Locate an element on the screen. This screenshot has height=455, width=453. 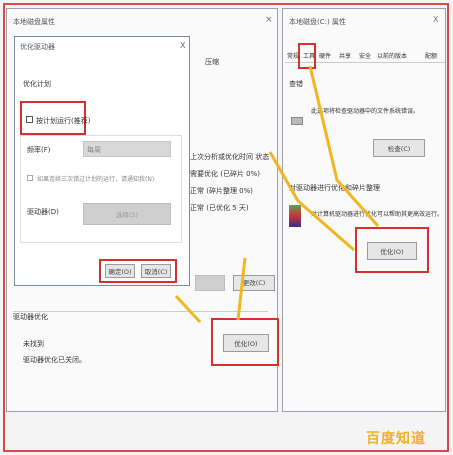
arrow-optimize-to-left is located at coordinates (311, 201).